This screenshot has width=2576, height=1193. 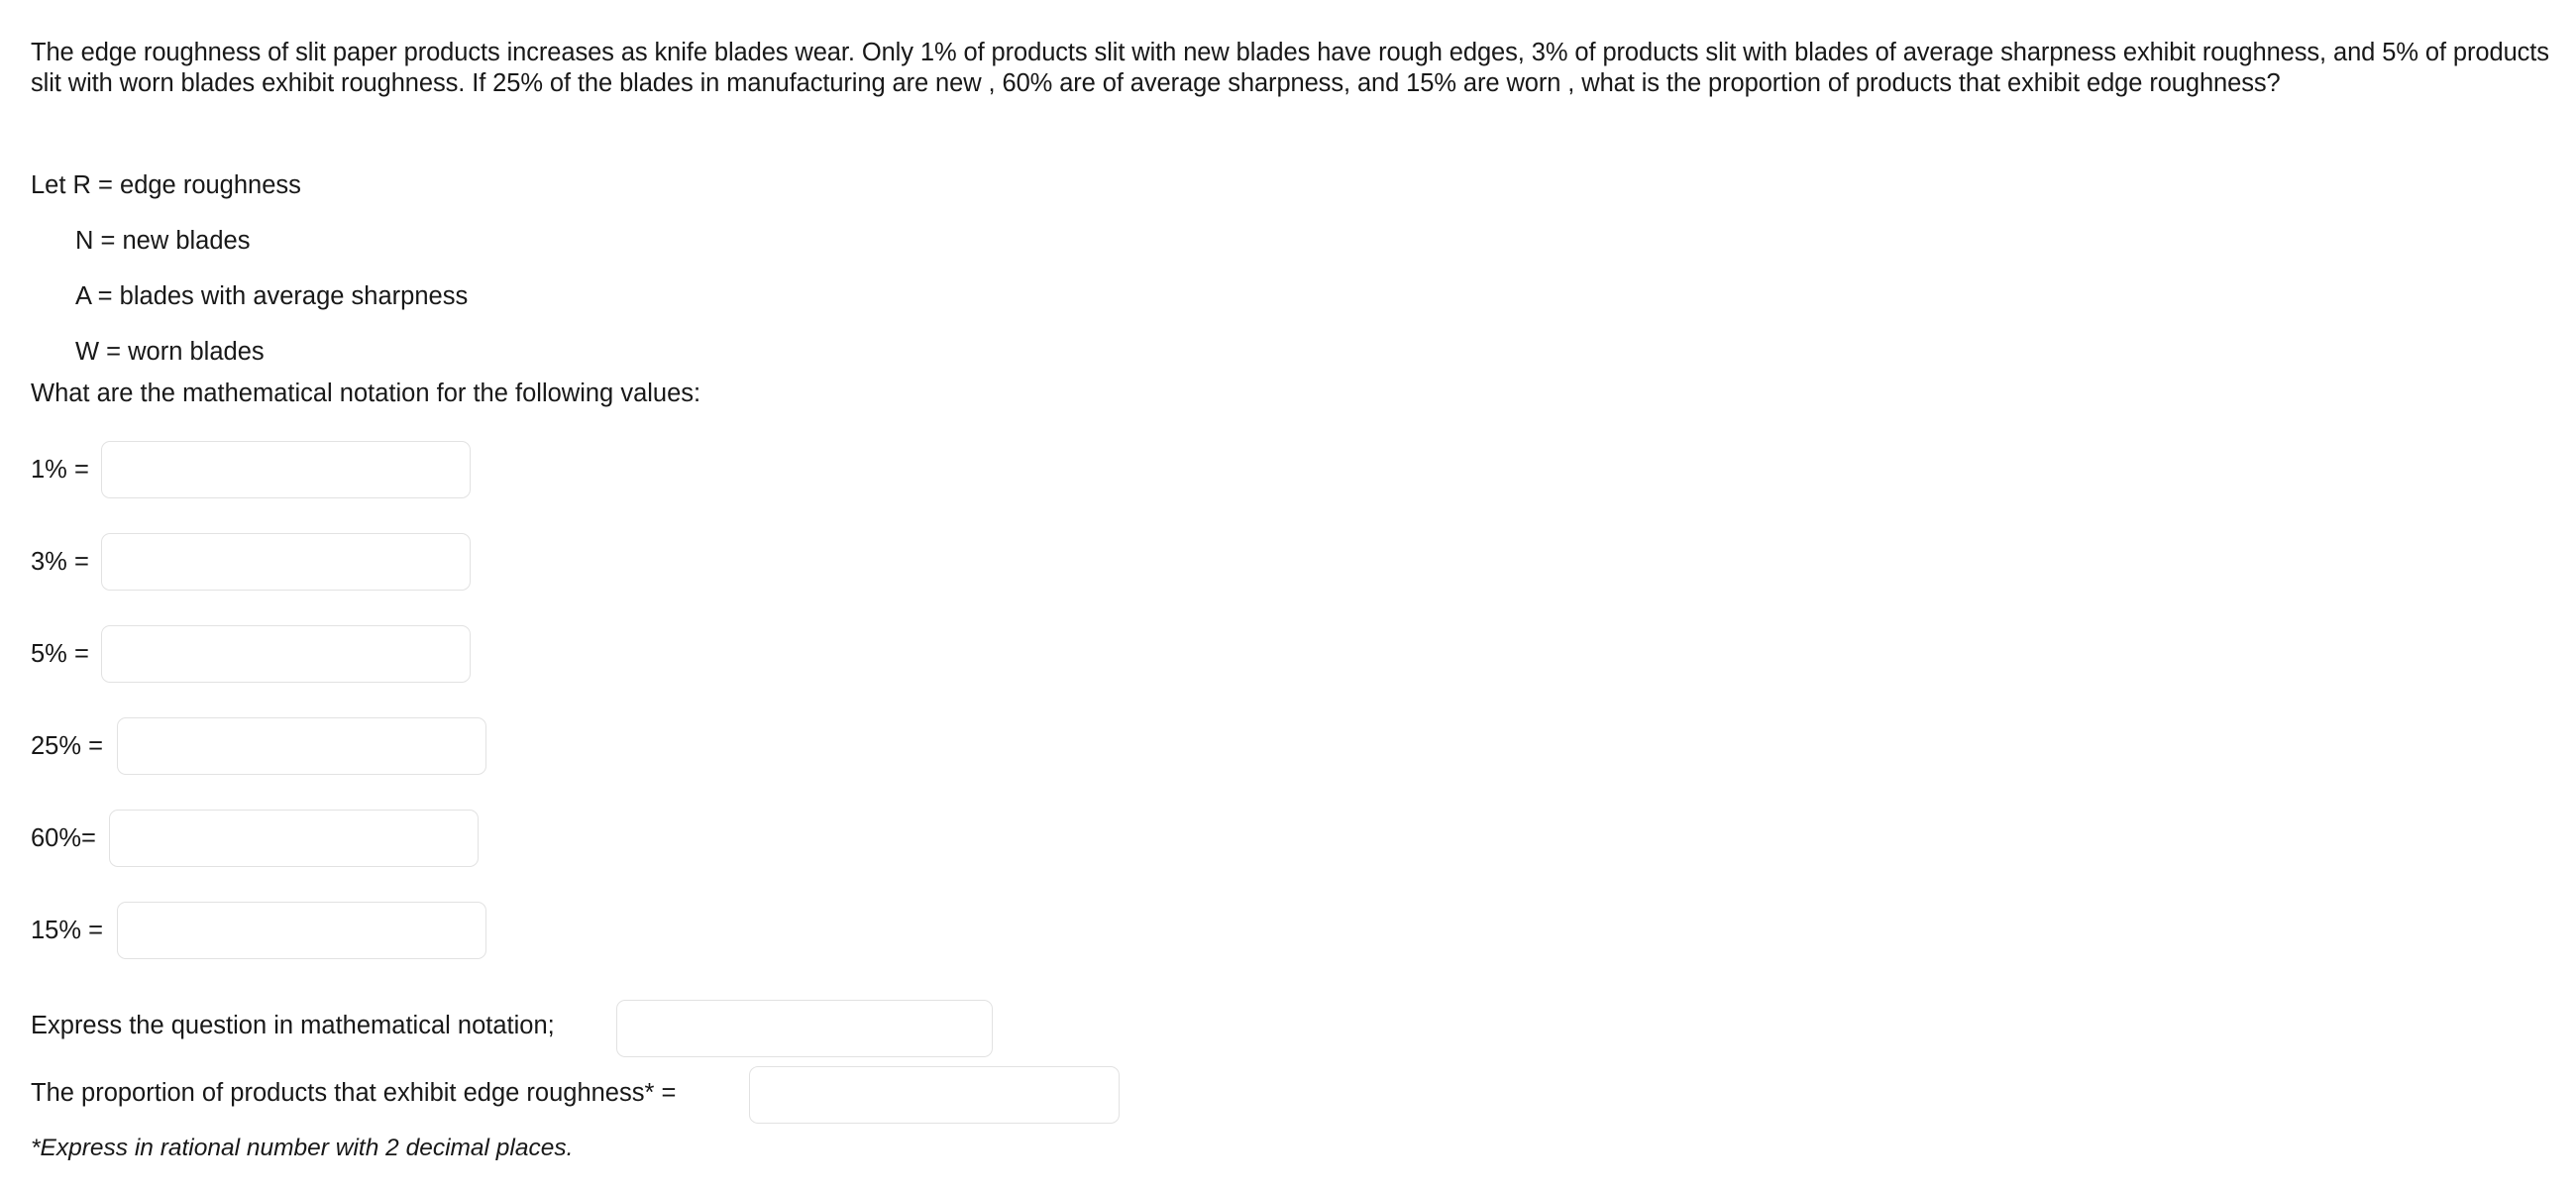 I want to click on definition-line-a: A = blades with average sharpness, so click(x=249, y=297).